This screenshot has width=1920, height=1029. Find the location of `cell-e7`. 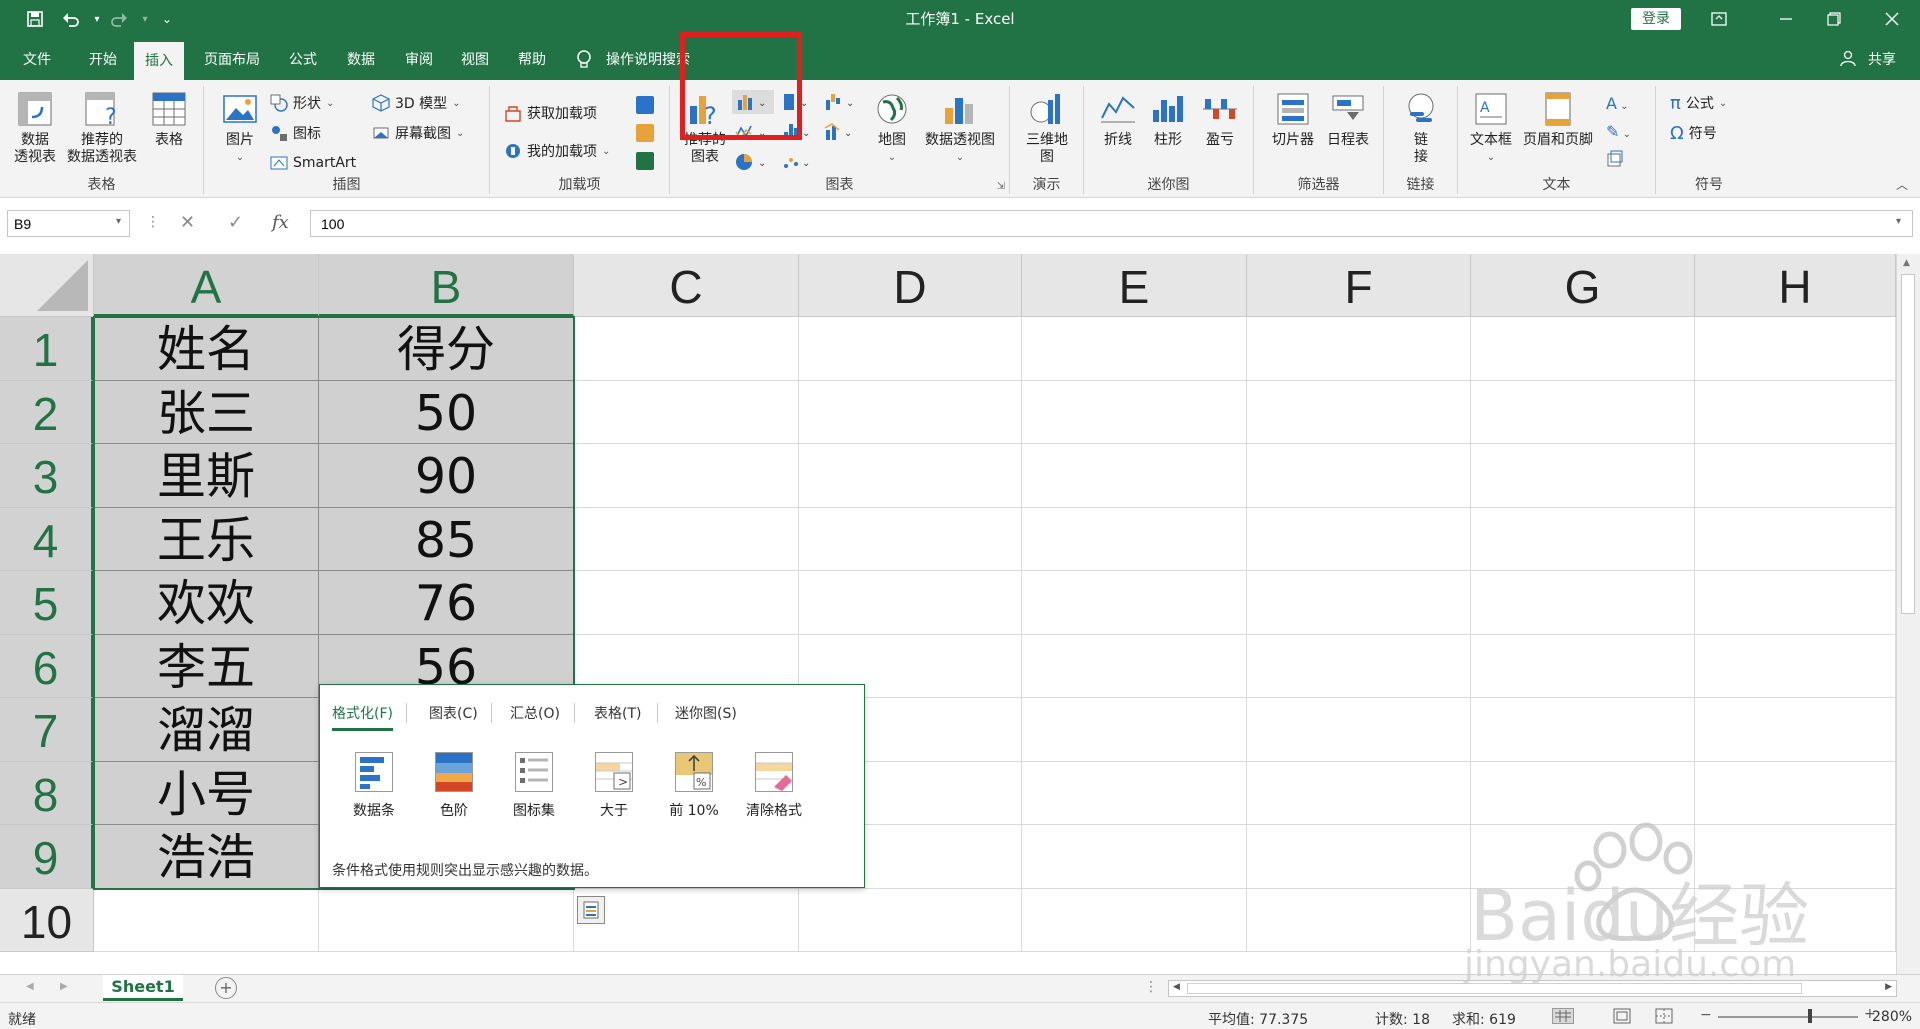

cell-e7 is located at coordinates (1134, 730).